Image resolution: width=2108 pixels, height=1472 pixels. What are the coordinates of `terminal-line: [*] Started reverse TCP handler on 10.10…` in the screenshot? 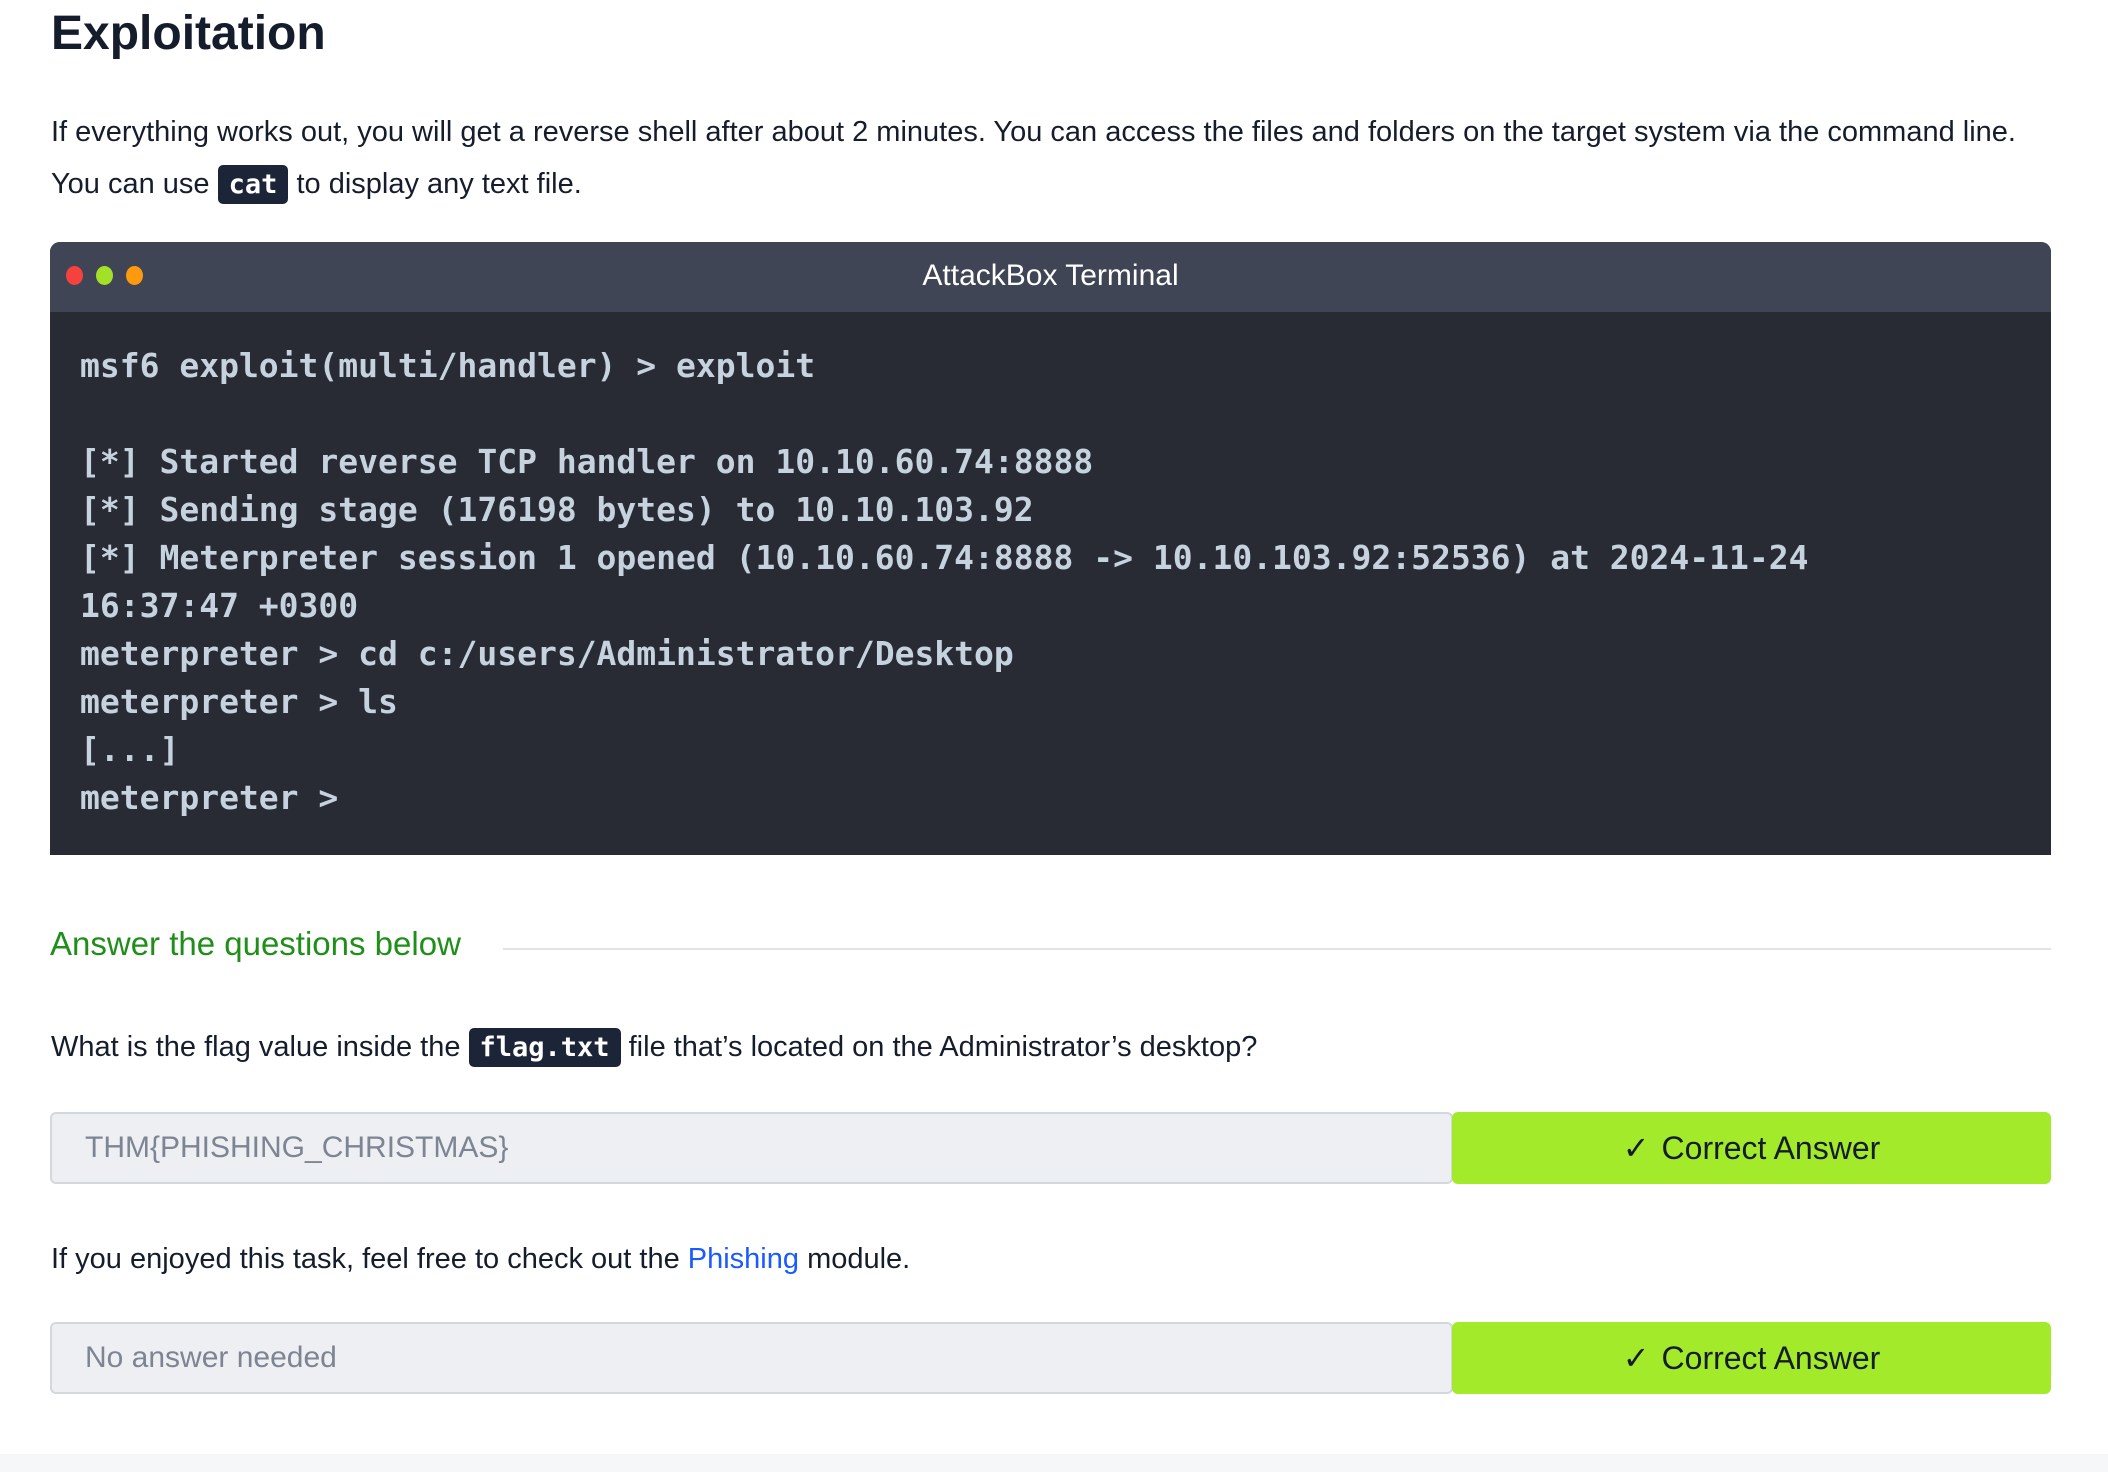 It's located at (587, 461).